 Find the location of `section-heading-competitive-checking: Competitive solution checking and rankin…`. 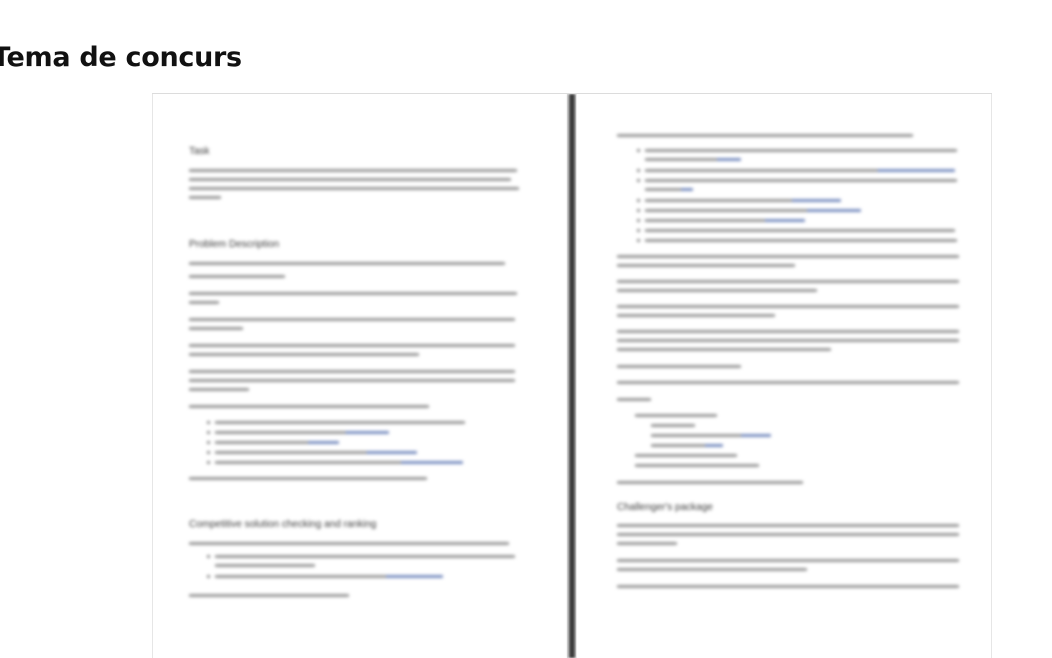

section-heading-competitive-checking: Competitive solution checking and rankin… is located at coordinates (283, 524).